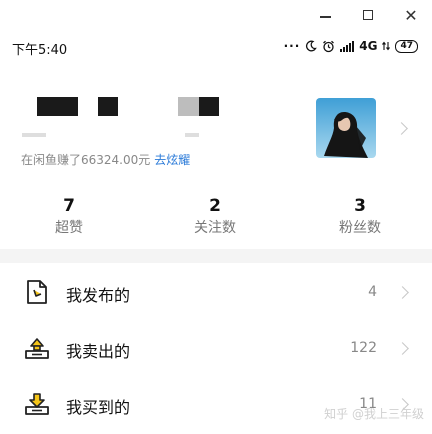 This screenshot has width=432, height=434. What do you see at coordinates (329, 46) in the screenshot?
I see `alarm-clock-icon` at bounding box center [329, 46].